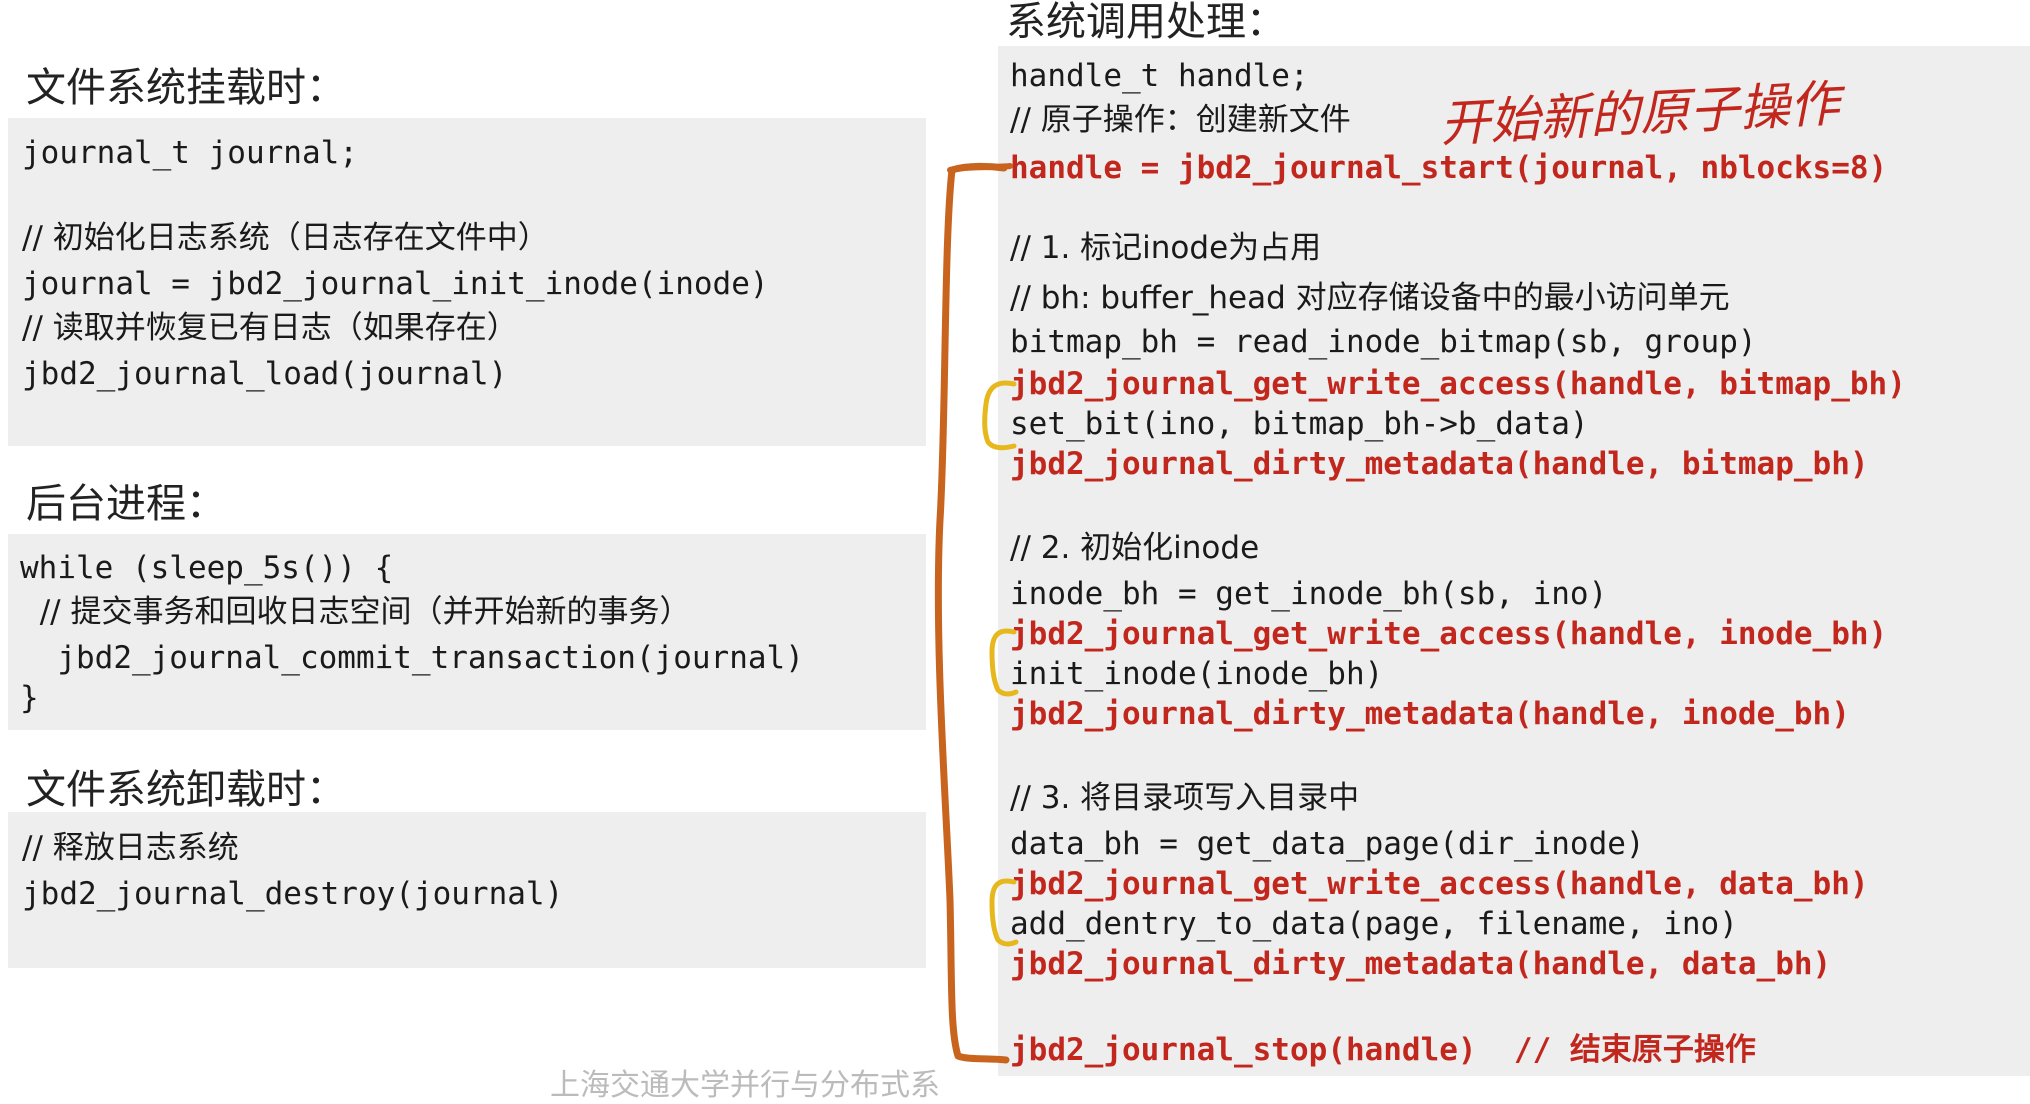 This screenshot has width=2030, height=1104. I want to click on orange-bracket-top-tick-icon, so click(980, 168).